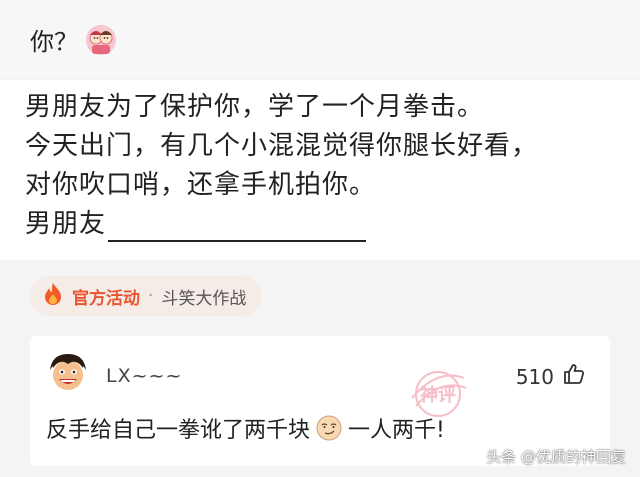 This screenshot has width=640, height=477. What do you see at coordinates (106, 298) in the screenshot?
I see `activity-label: 官方活动` at bounding box center [106, 298].